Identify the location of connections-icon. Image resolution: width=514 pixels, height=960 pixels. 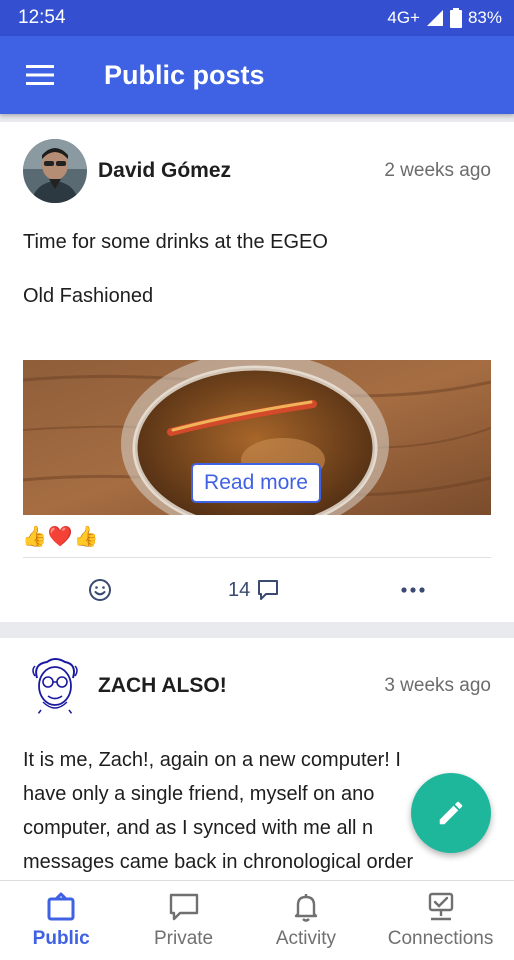
(440, 906).